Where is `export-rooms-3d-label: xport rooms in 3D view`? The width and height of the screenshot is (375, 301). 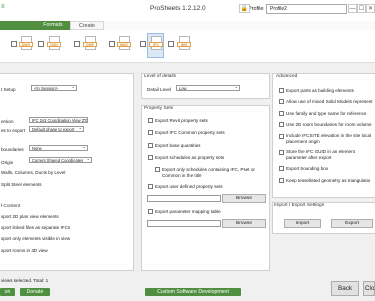 export-rooms-3d-label: xport rooms in 3D view is located at coordinates (24, 250).